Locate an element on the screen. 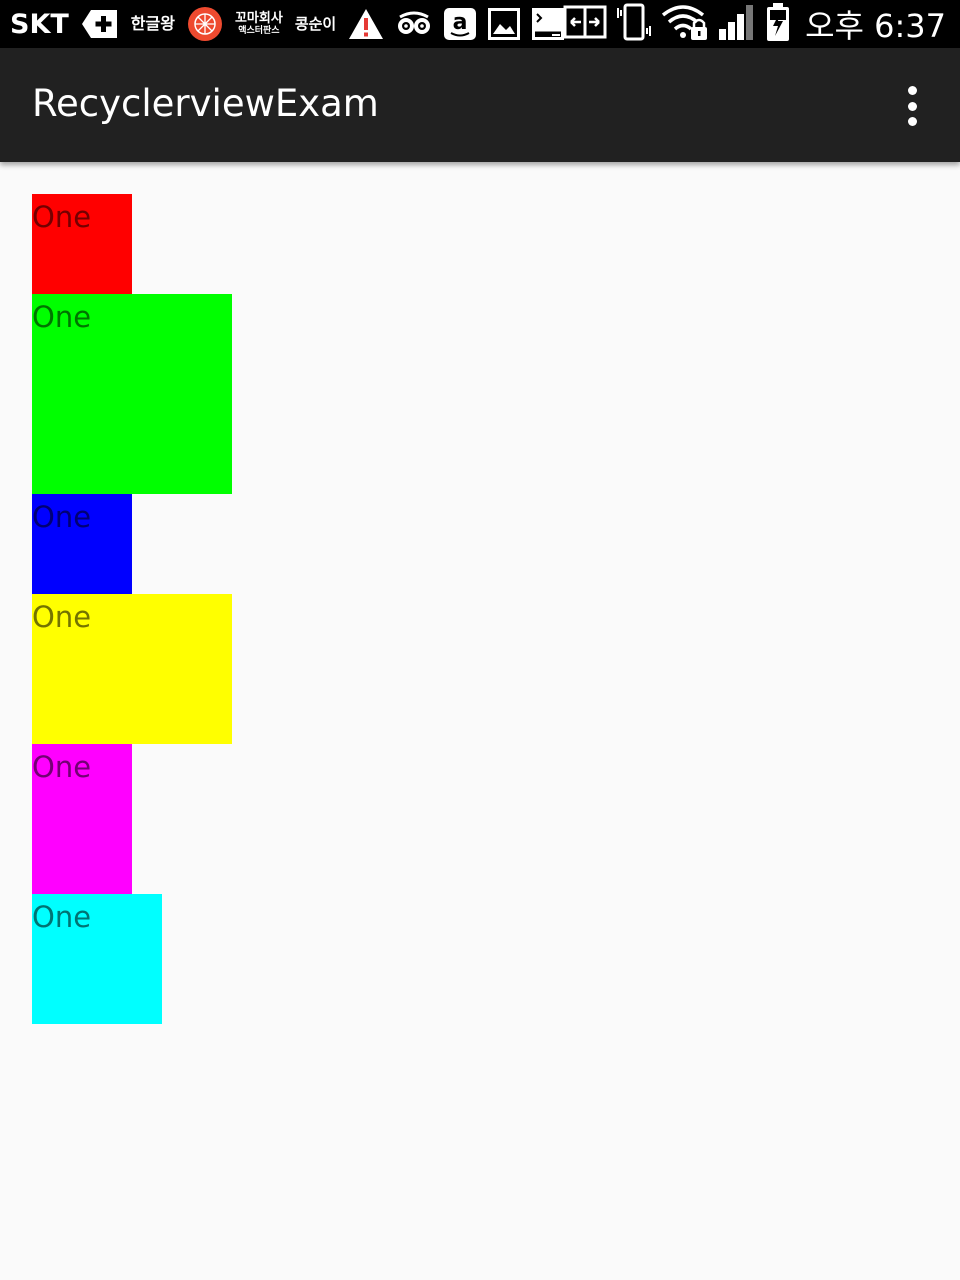 Image resolution: width=960 pixels, height=1280 pixels. red-globe-app-icon is located at coordinates (205, 24).